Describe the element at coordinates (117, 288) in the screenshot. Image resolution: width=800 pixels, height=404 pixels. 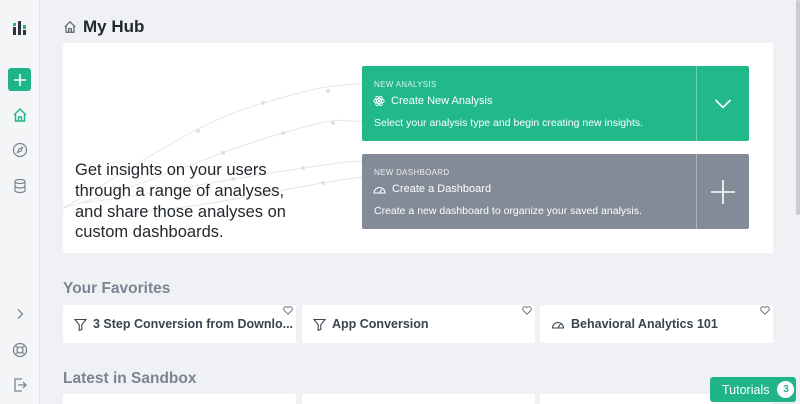
I see `favorites-heading: Your Favorites` at that location.